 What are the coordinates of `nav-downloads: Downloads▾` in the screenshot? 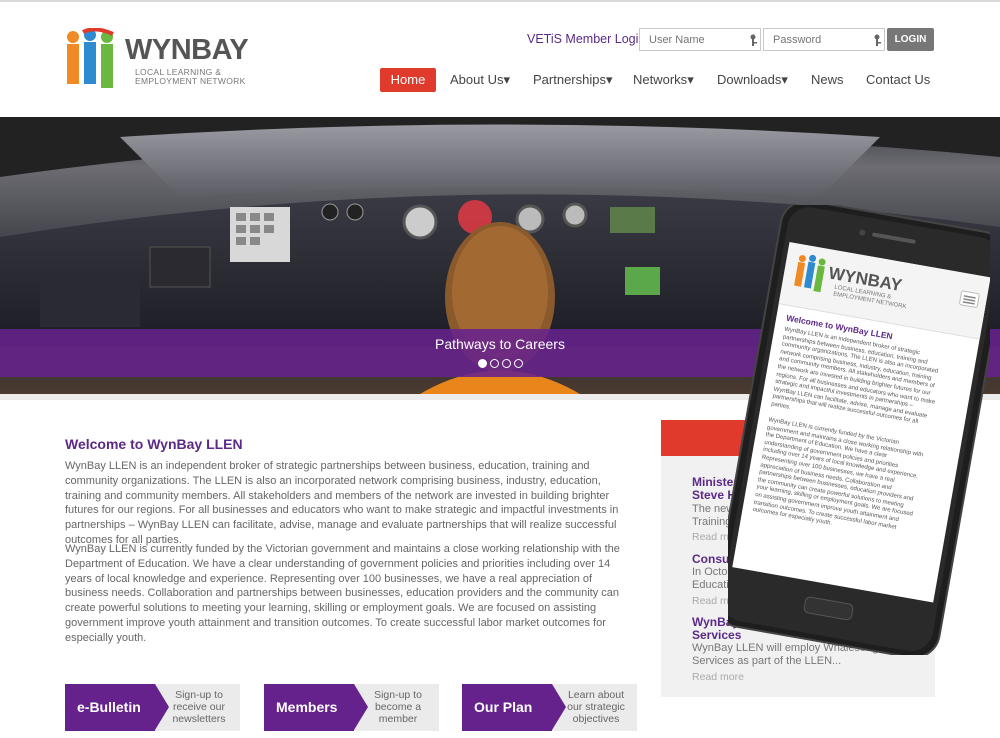 It's located at (752, 80).